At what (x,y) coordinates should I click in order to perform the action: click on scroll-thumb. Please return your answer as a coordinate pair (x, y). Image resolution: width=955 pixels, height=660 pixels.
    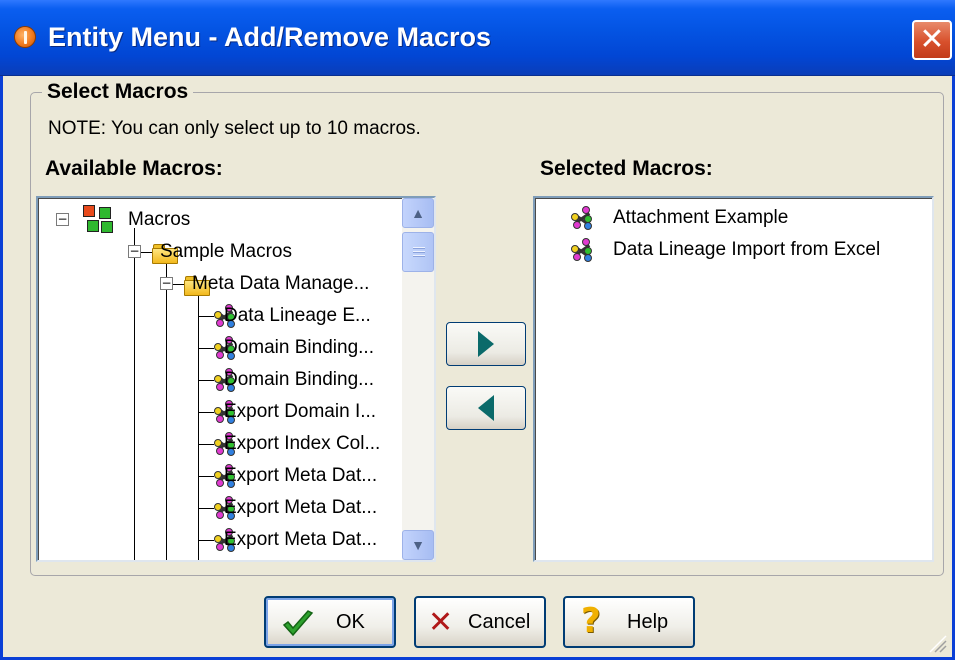
    Looking at the image, I should click on (418, 252).